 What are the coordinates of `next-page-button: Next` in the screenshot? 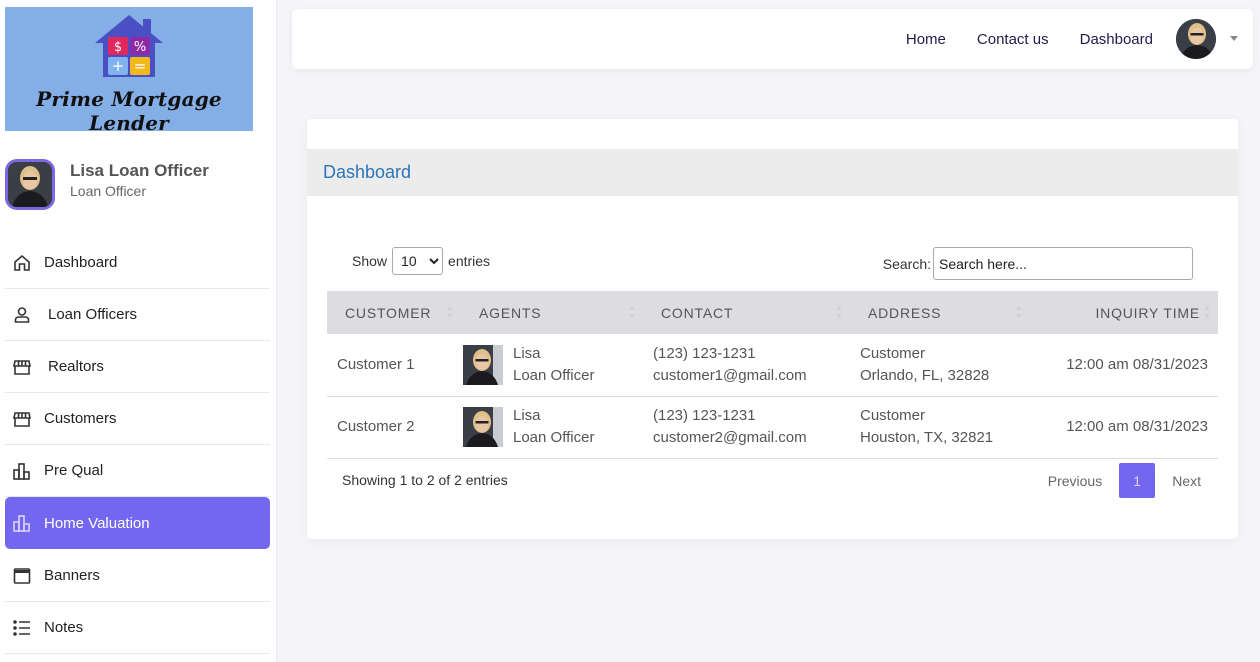 It's located at (1186, 481).